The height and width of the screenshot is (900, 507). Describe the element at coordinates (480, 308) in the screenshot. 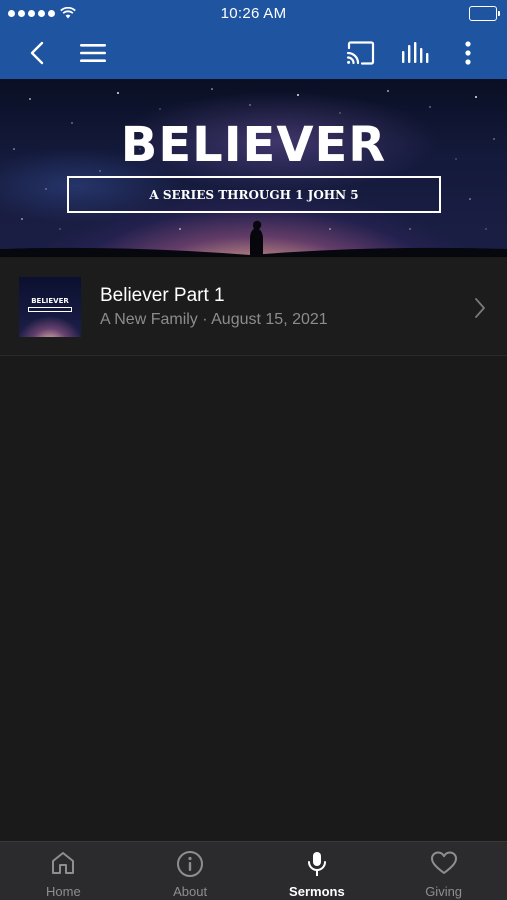

I see `chevron-right-icon` at that location.